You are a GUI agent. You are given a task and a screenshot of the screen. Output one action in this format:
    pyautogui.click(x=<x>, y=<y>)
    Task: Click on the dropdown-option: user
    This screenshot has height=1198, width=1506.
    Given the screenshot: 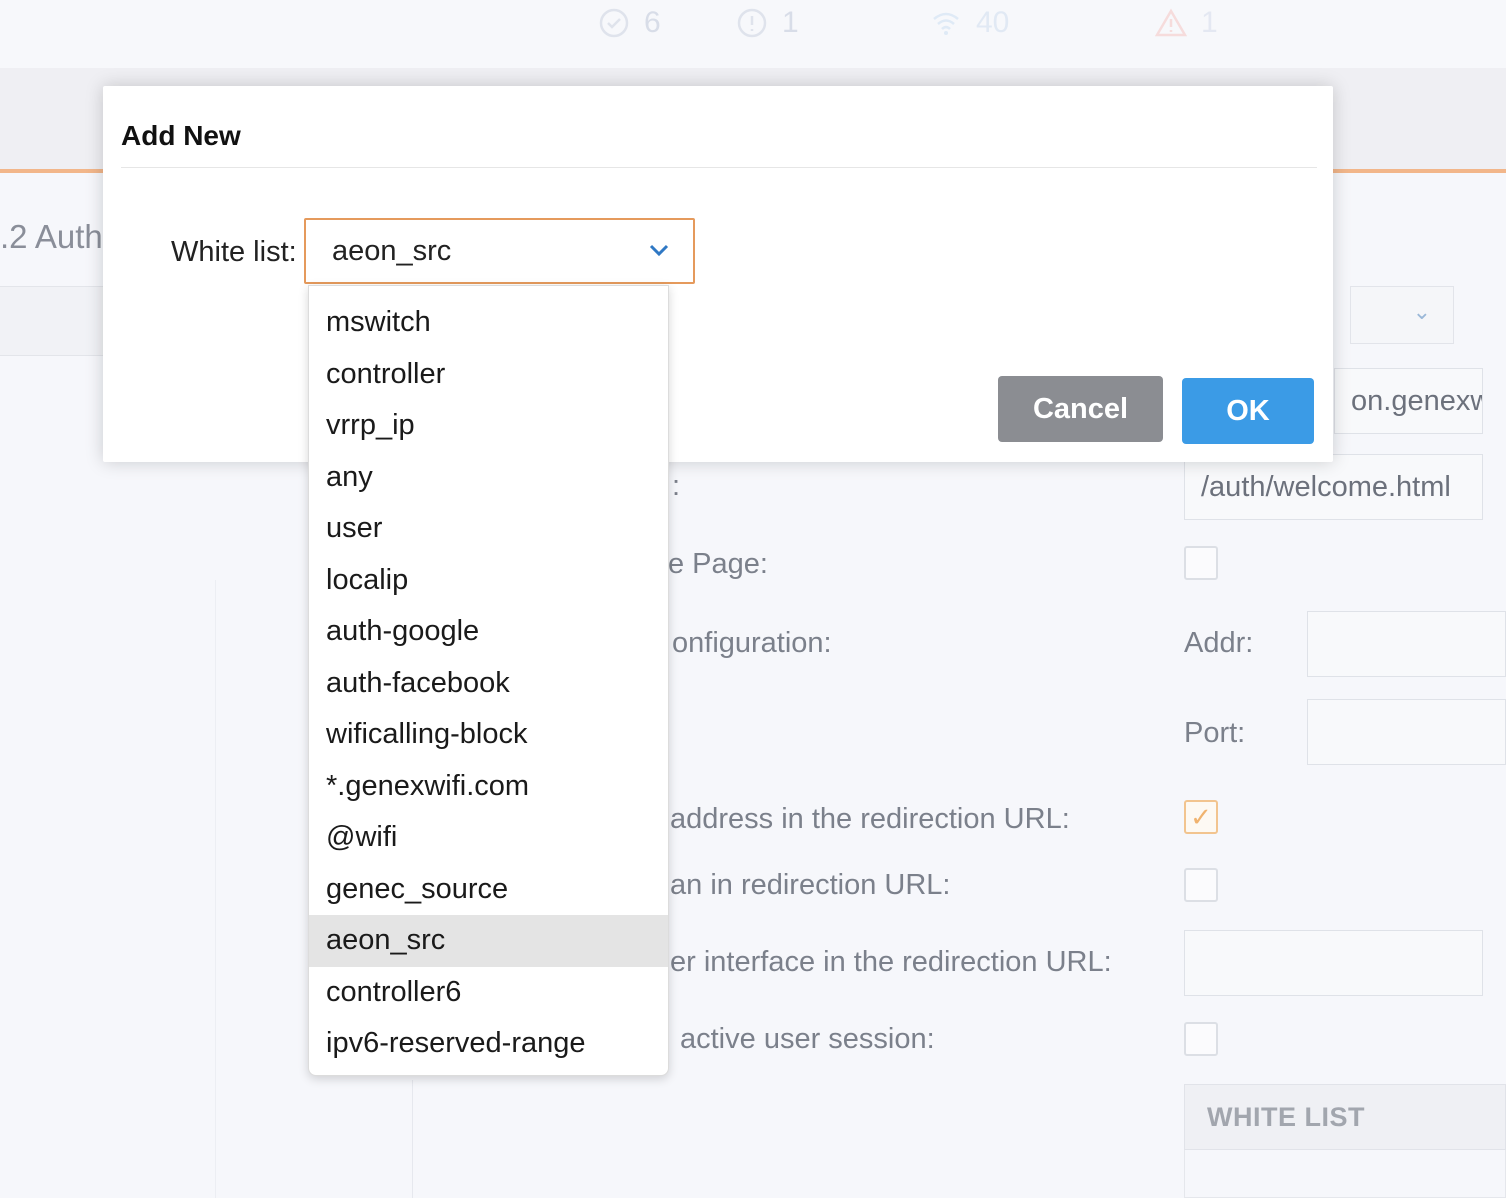 What is the action you would take?
    pyautogui.click(x=488, y=529)
    